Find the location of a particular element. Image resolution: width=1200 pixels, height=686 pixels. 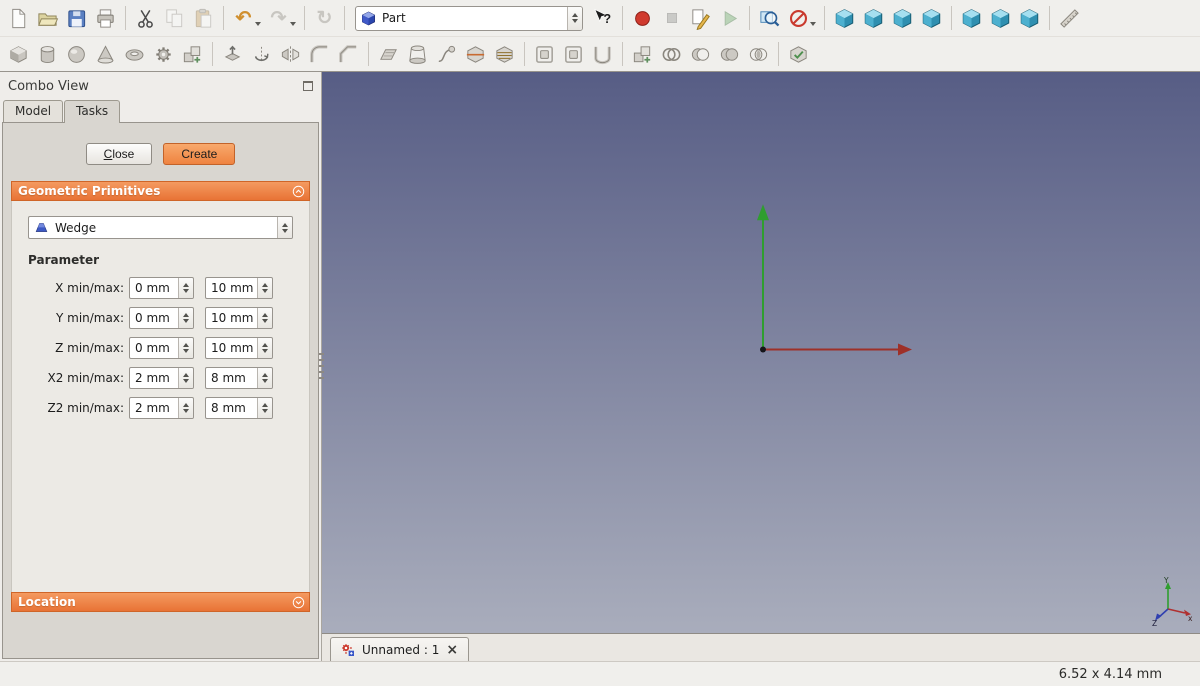

view-rear-button is located at coordinates (971, 18).